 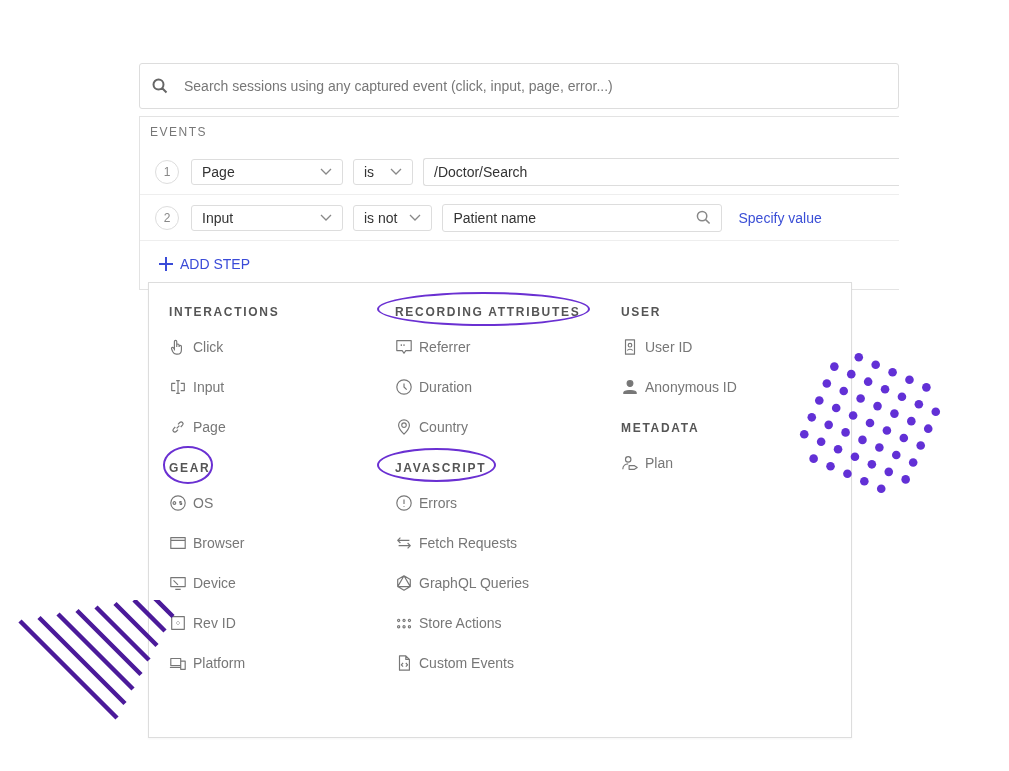 I want to click on clock-icon, so click(x=404, y=387).